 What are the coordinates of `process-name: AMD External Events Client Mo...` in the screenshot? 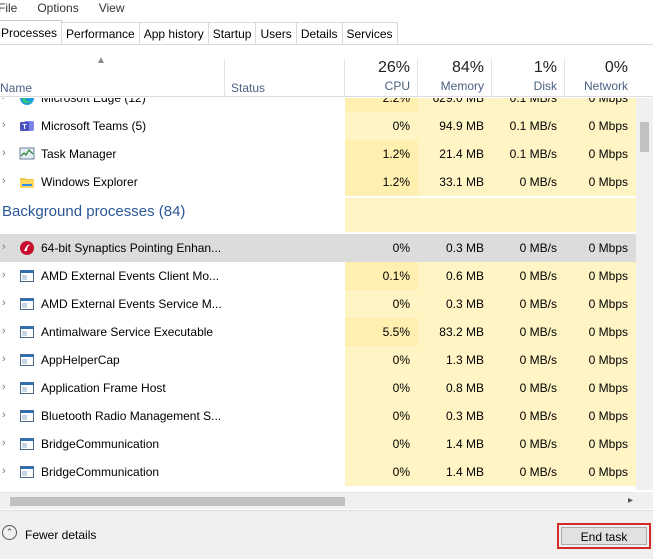 It's located at (130, 276).